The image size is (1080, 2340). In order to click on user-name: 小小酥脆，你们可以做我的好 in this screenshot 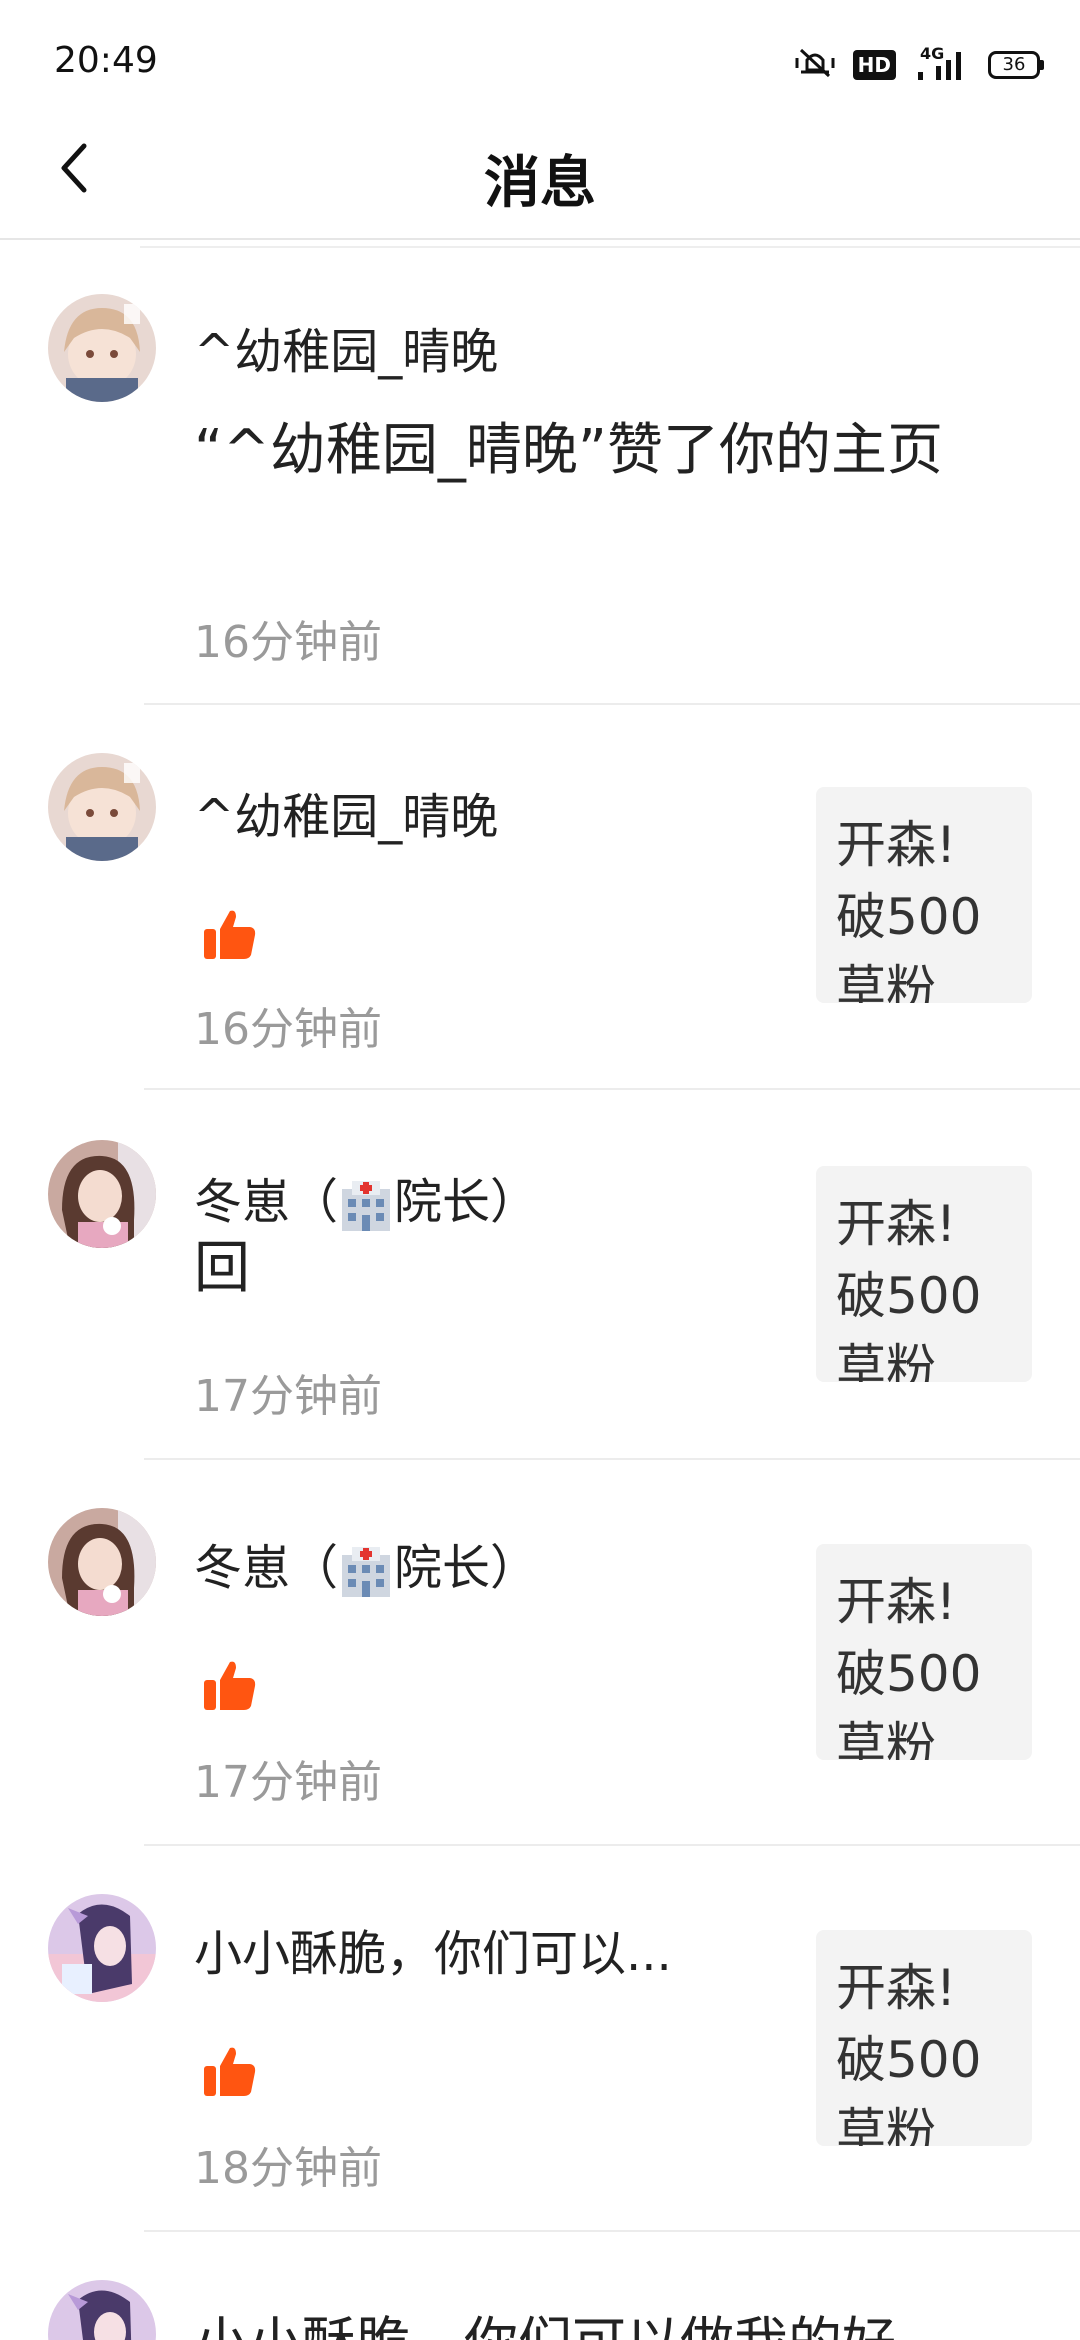, I will do `click(545, 2319)`.